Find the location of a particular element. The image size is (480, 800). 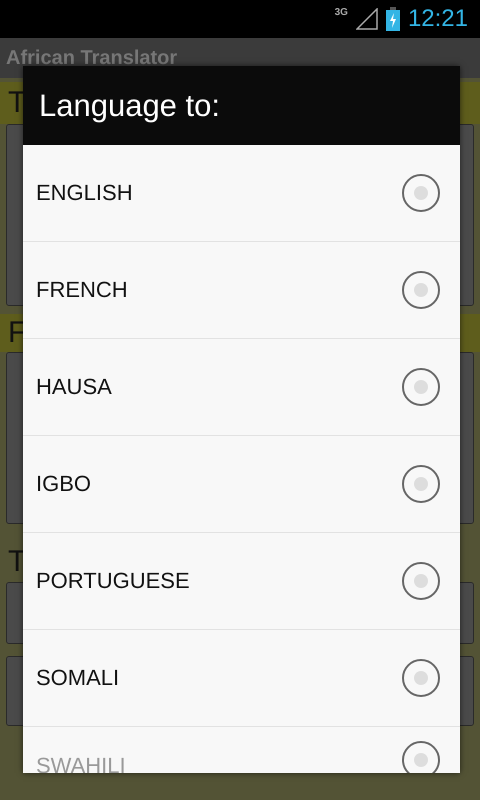

language-option: HAUSA is located at coordinates (241, 387).